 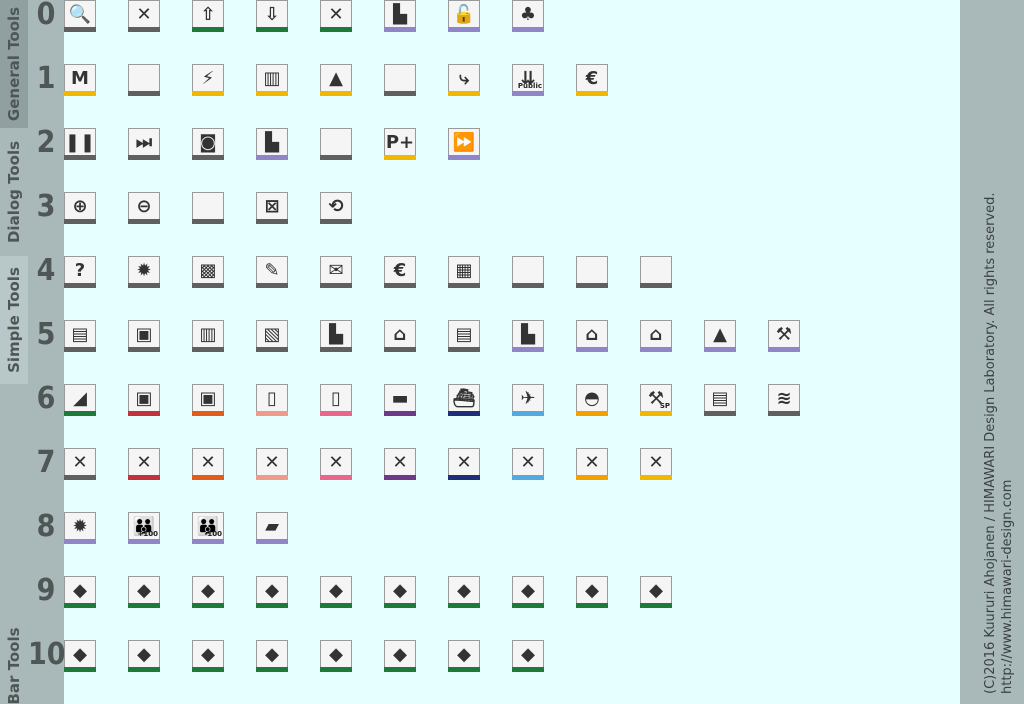 What do you see at coordinates (80, 80) in the screenshot?
I see `signpost-icon: M` at bounding box center [80, 80].